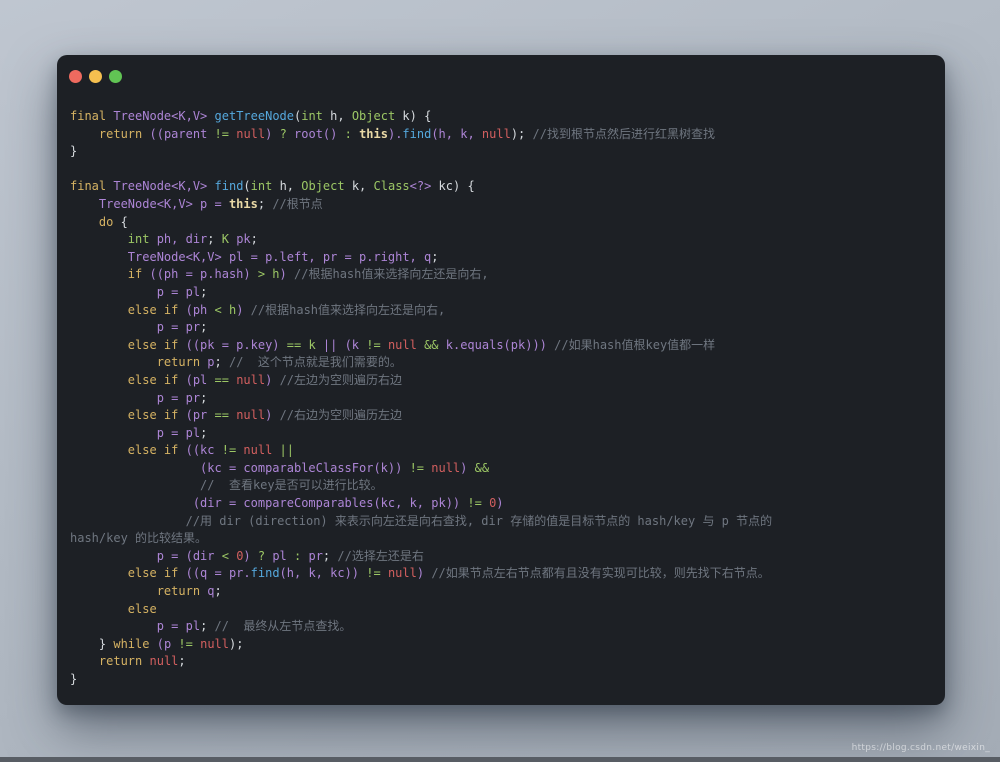 Image resolution: width=1000 pixels, height=762 pixels. I want to click on code-token: this, so click(373, 133).